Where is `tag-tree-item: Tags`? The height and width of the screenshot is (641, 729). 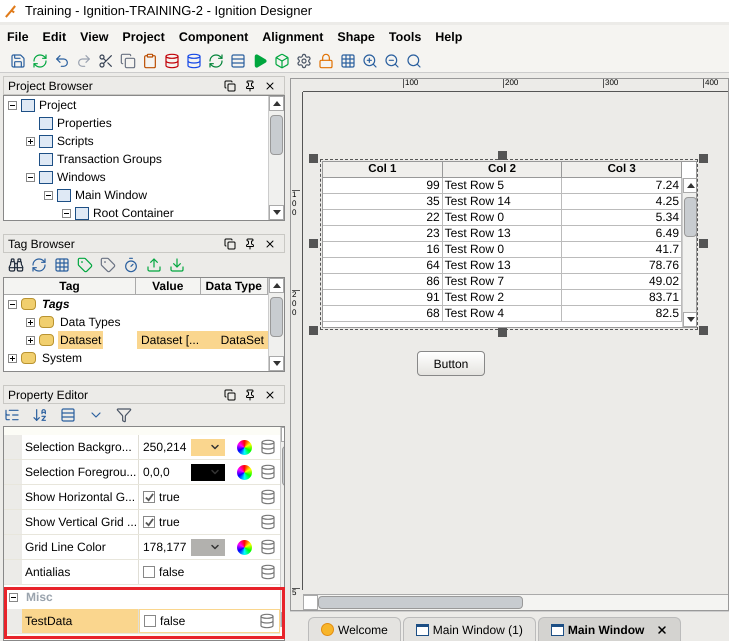
tag-tree-item: Tags is located at coordinates (56, 304).